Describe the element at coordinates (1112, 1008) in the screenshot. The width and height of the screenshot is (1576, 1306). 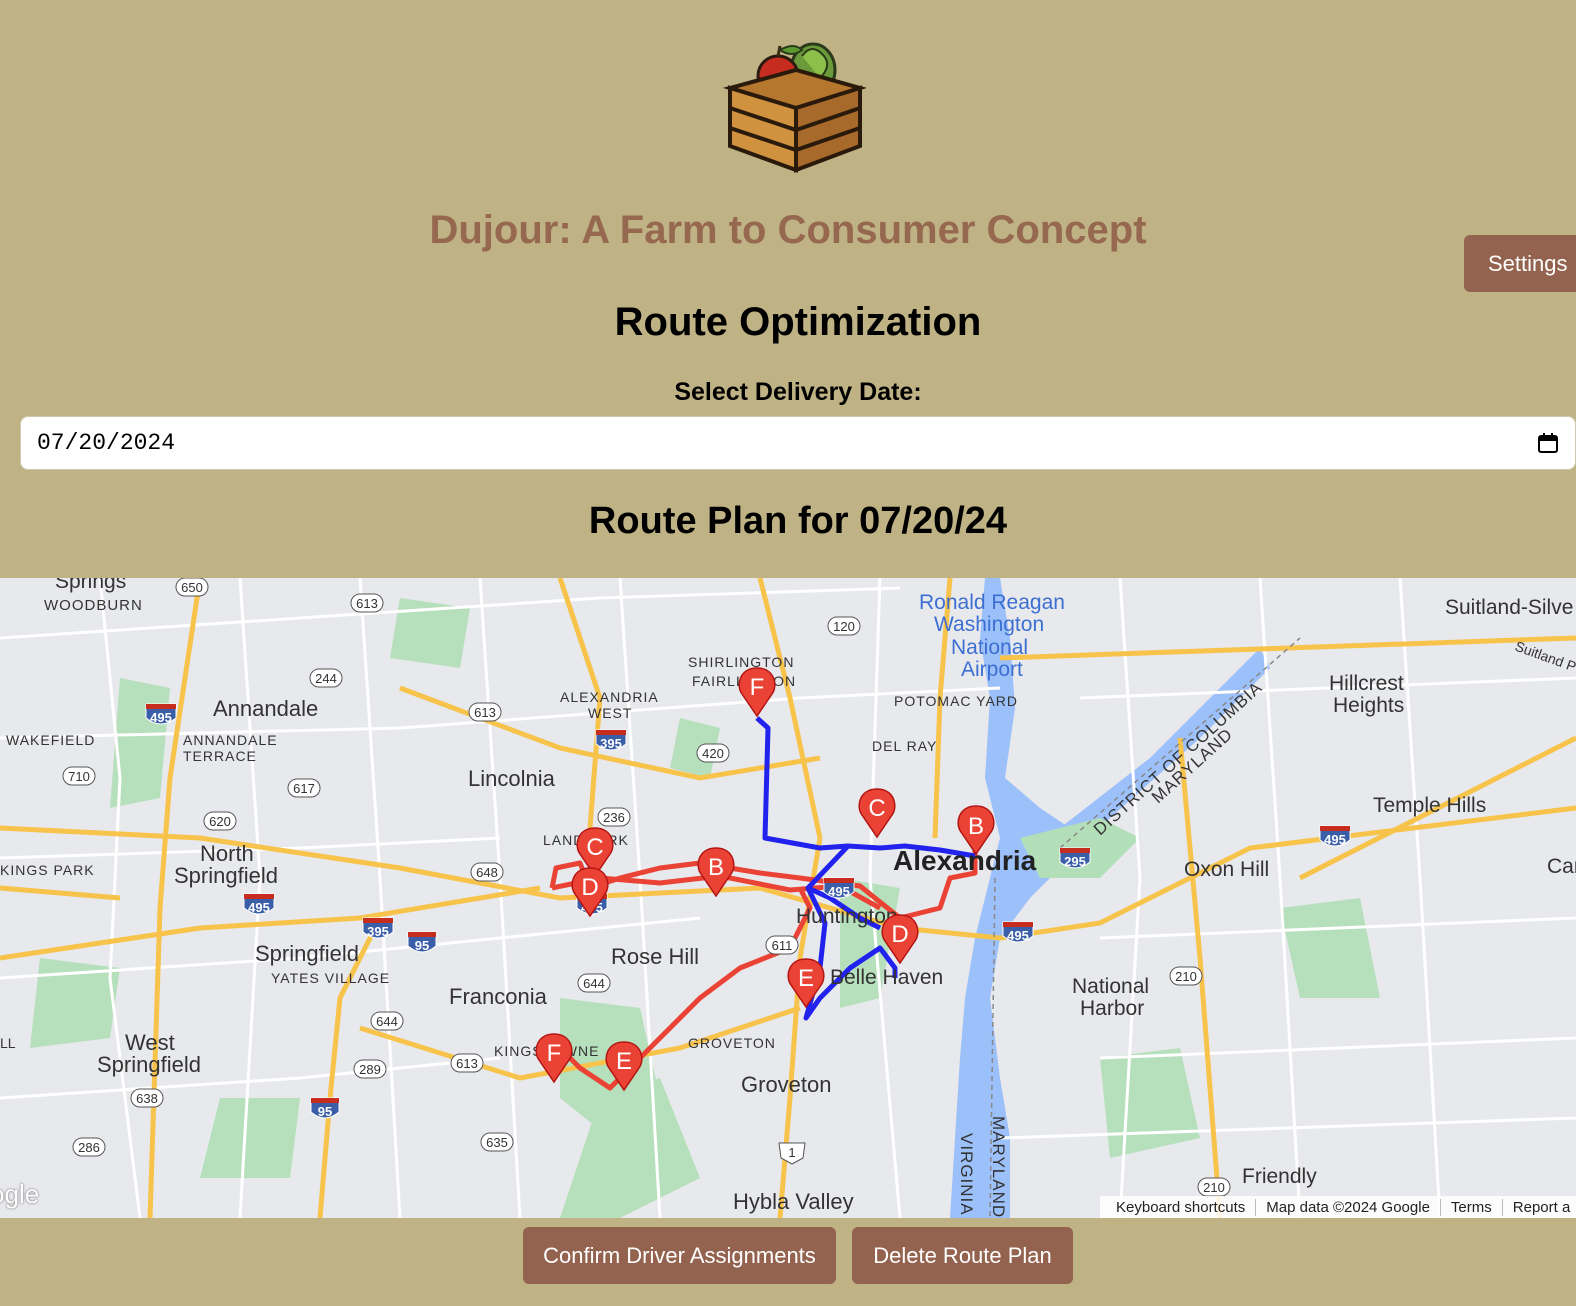
I see `place-label: Harbor` at that location.